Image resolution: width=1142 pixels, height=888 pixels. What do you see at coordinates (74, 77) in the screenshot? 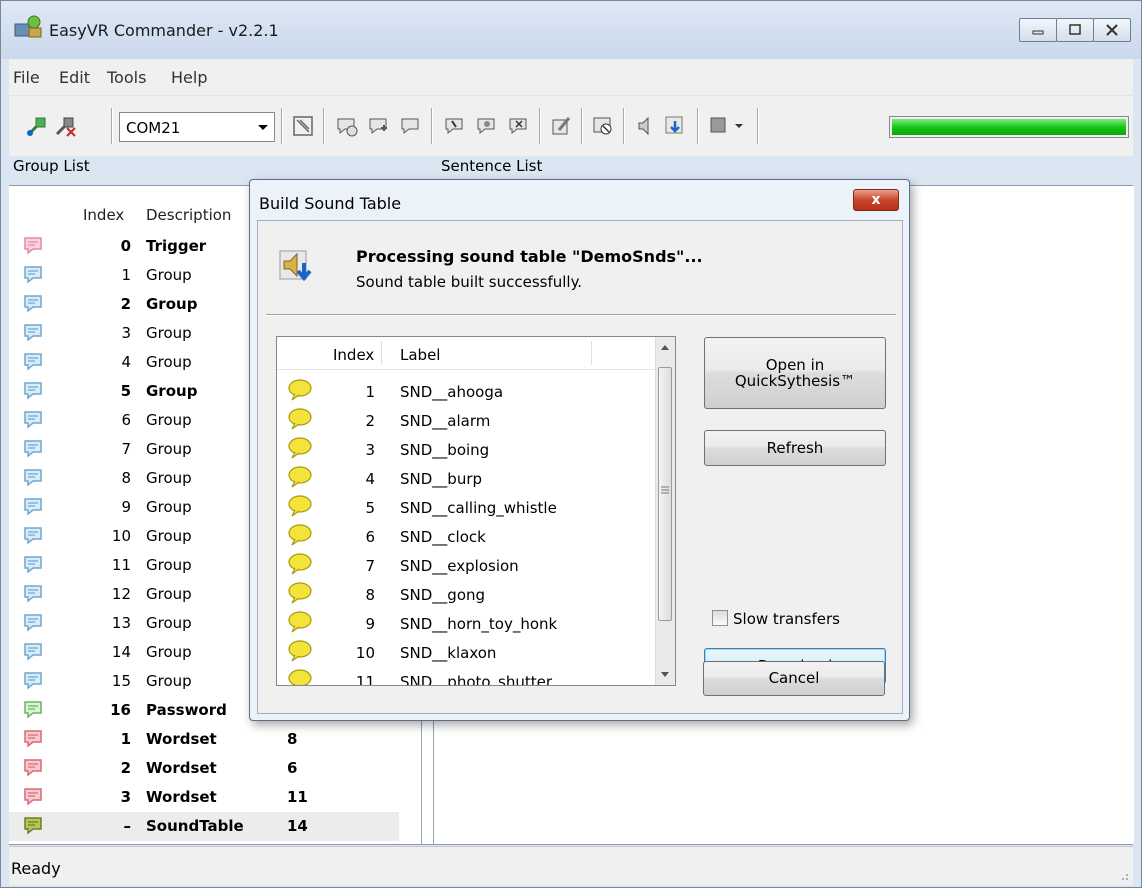
I see `menu-edit: Edit` at bounding box center [74, 77].